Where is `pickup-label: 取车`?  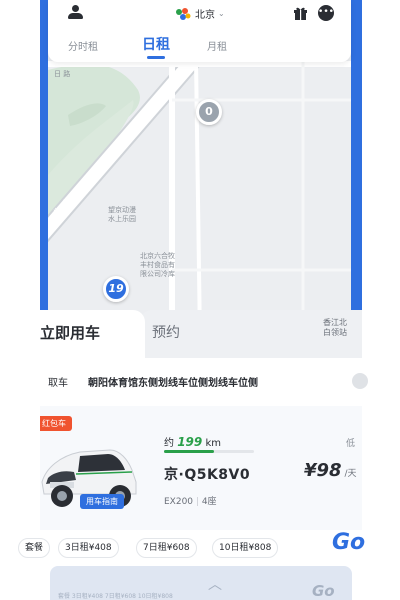
pickup-label: 取车 is located at coordinates (58, 383).